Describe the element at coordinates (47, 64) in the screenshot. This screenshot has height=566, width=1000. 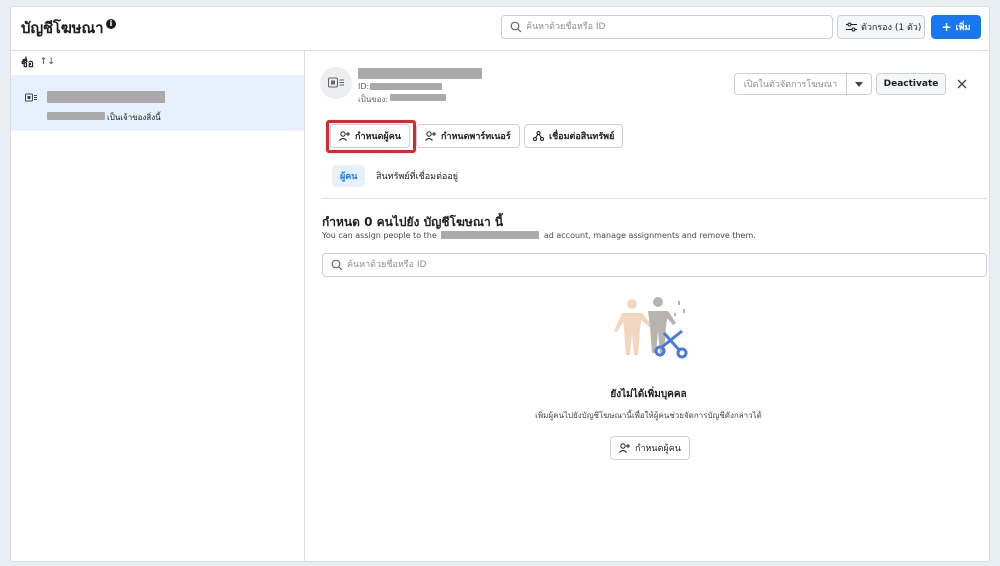
I see `sort-icon: ↑↓` at that location.